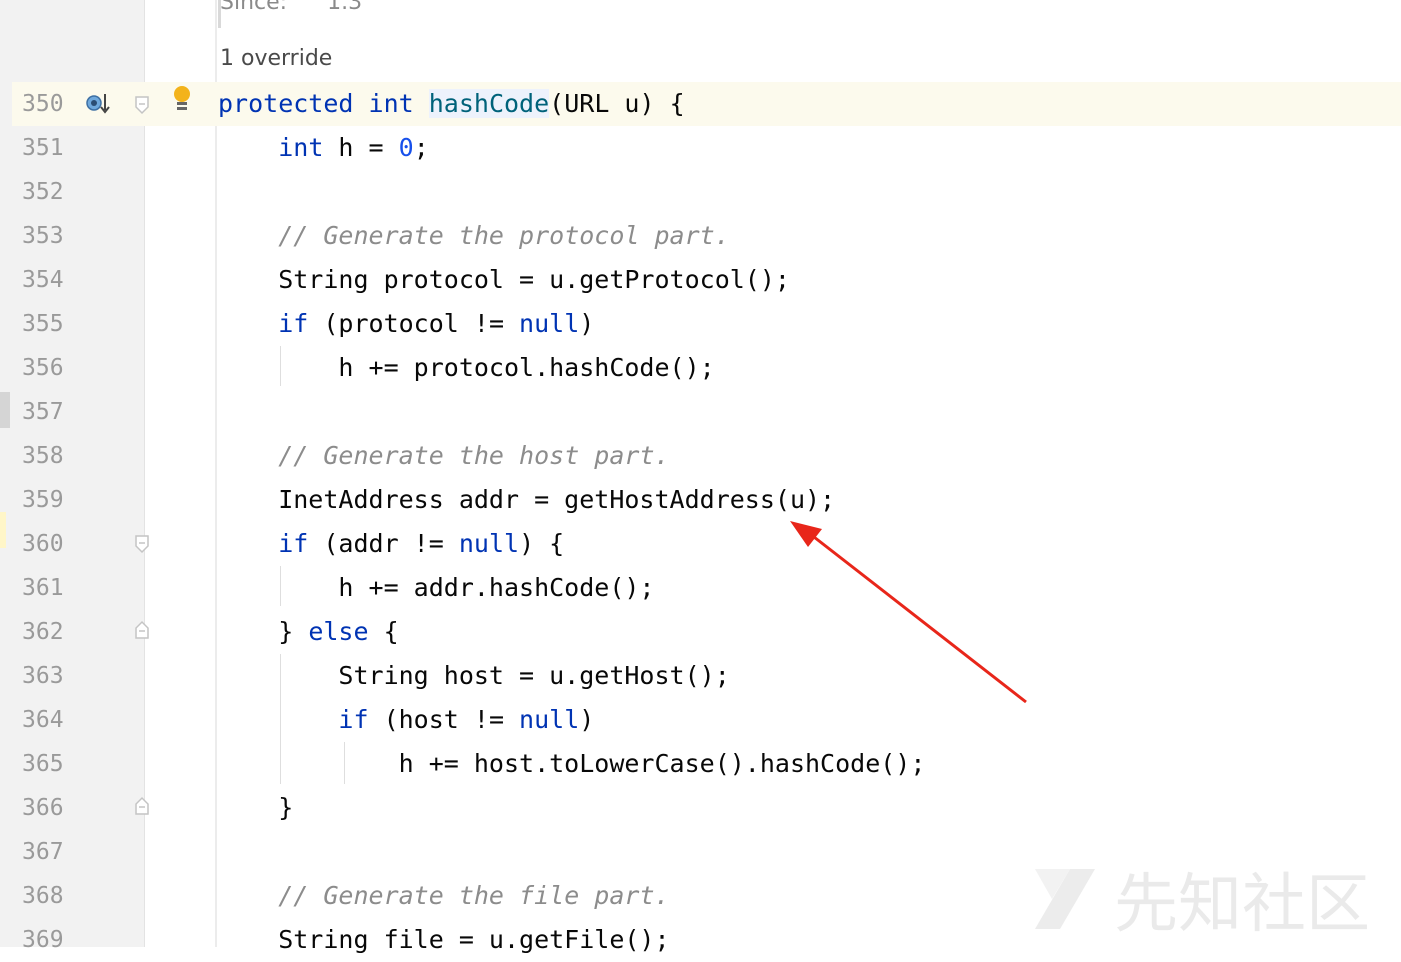  I want to click on line-number: 364, so click(47, 720).